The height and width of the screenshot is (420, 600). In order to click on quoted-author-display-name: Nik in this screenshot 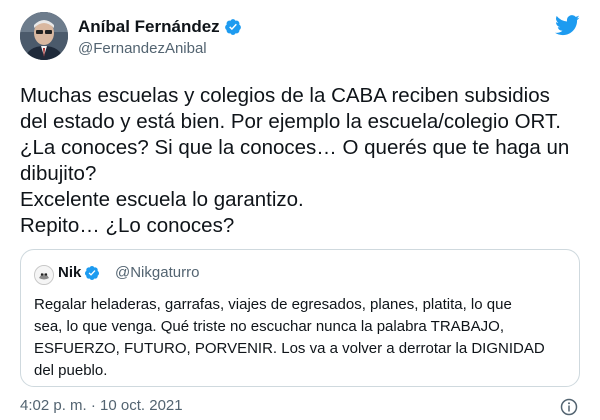, I will do `click(79, 272)`.